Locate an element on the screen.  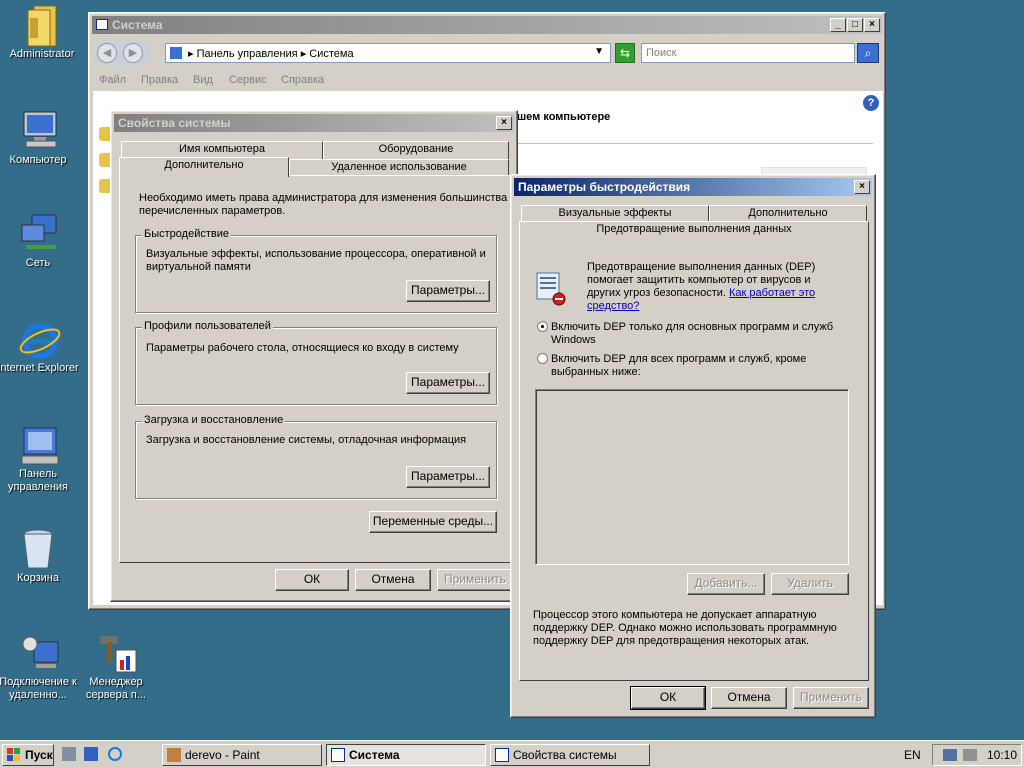
window-icon is located at coordinates (102, 24).